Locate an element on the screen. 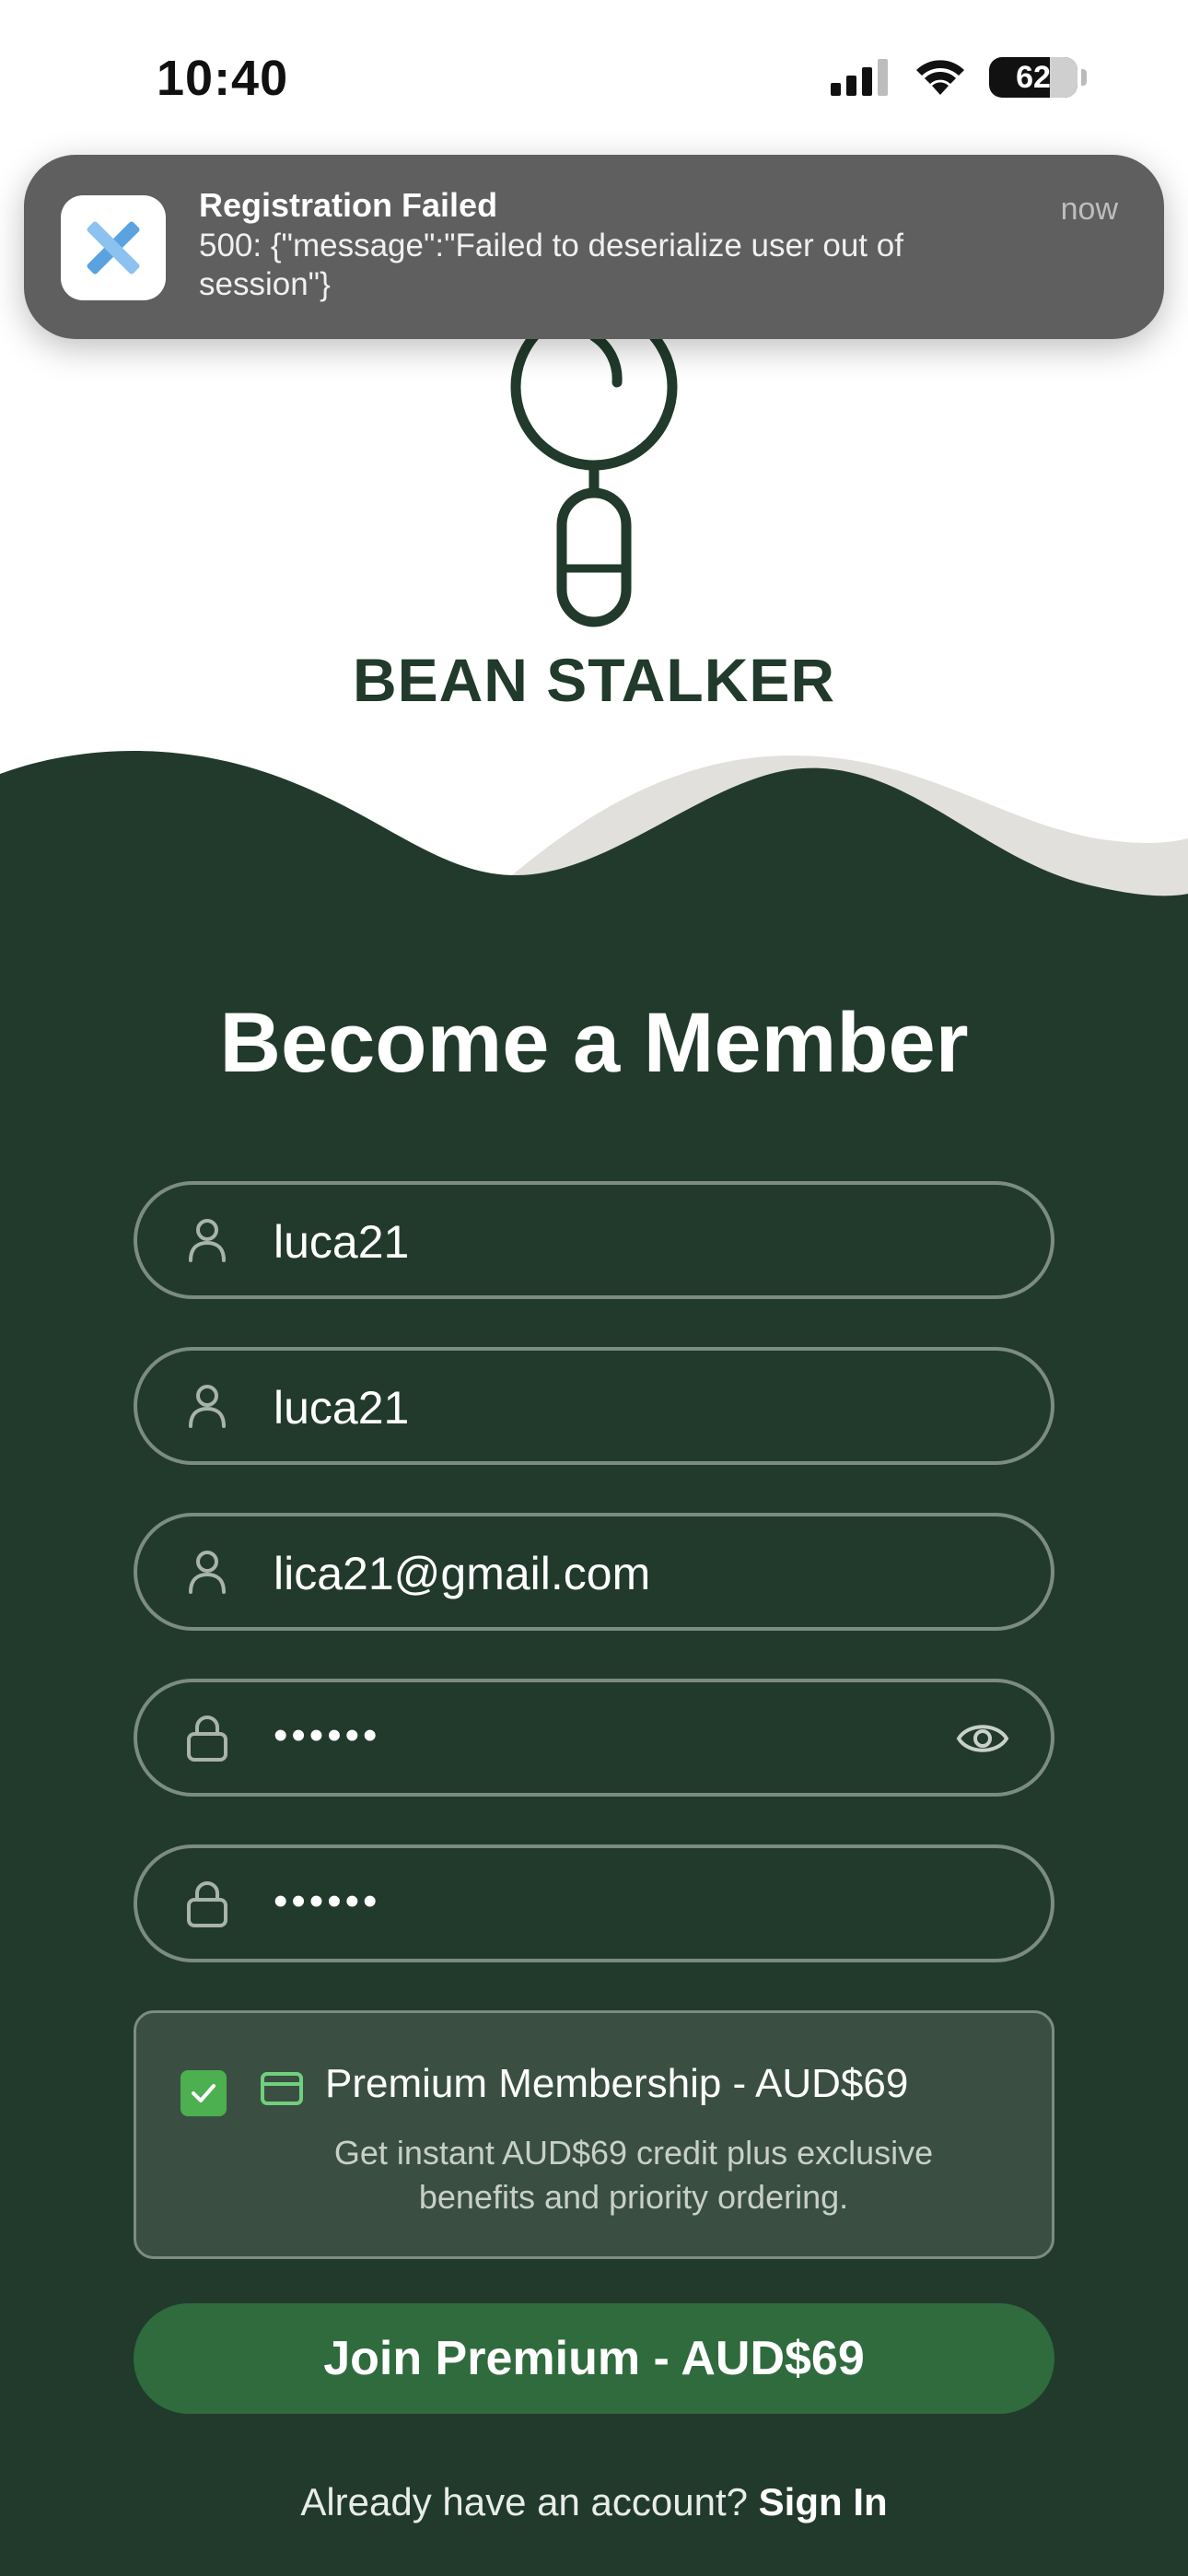 The image size is (1188, 2576). notification-time: now is located at coordinates (1089, 209).